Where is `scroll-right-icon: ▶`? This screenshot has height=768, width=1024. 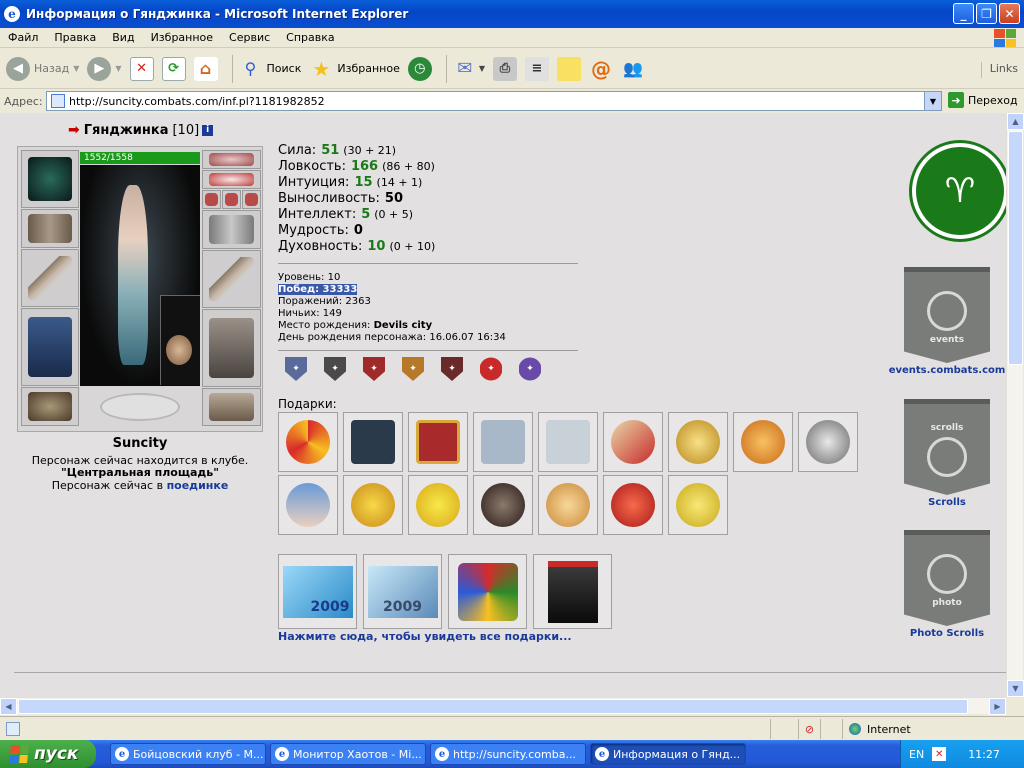
scroll-right-icon: ▶ is located at coordinates (997, 706).